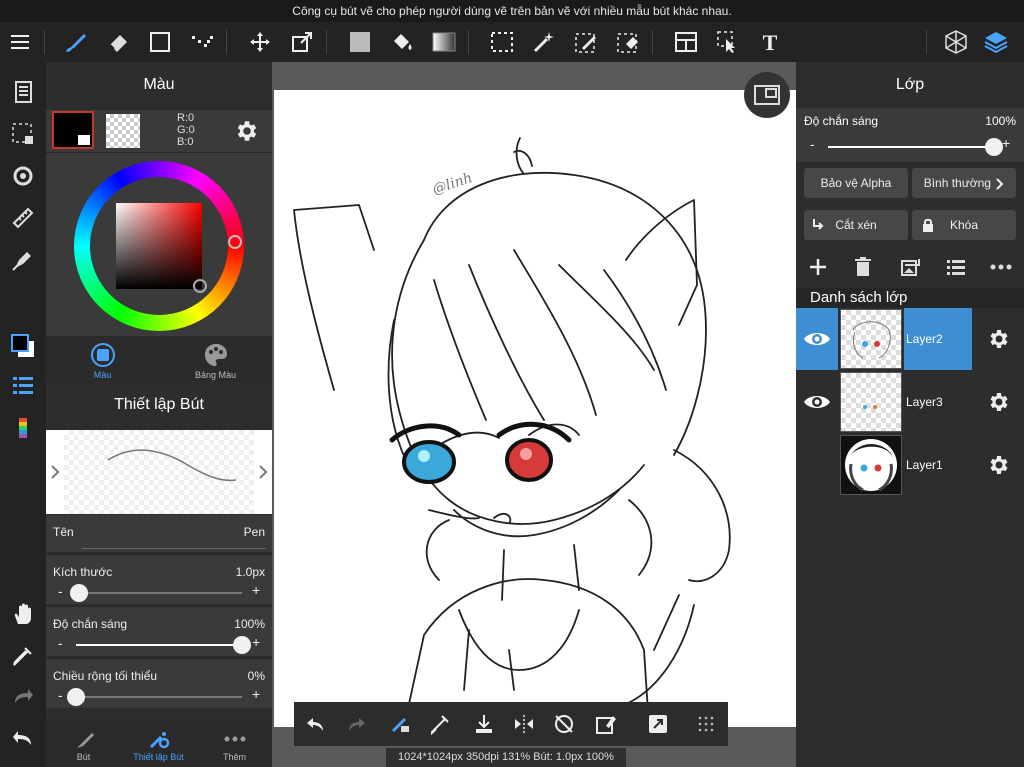  What do you see at coordinates (444, 42) in the screenshot?
I see `gradient-icon` at bounding box center [444, 42].